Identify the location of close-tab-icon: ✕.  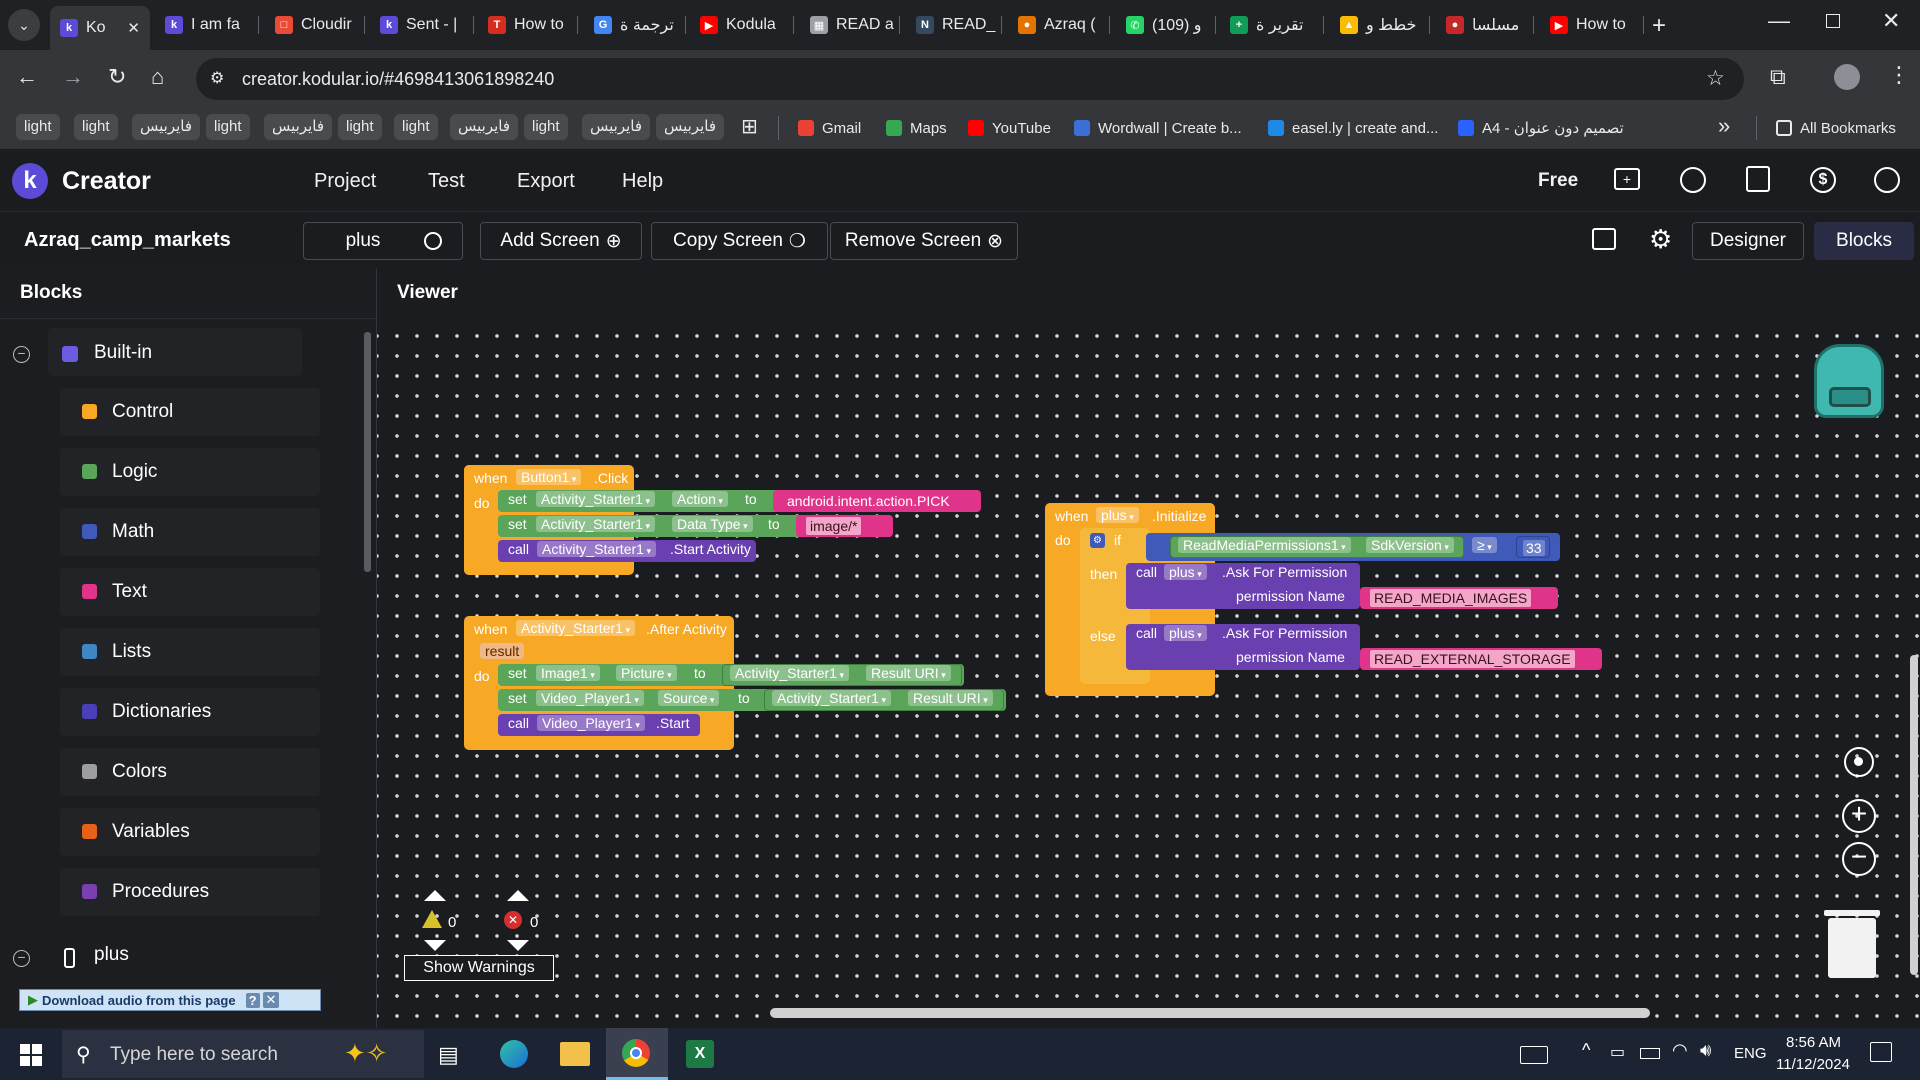
(133, 28).